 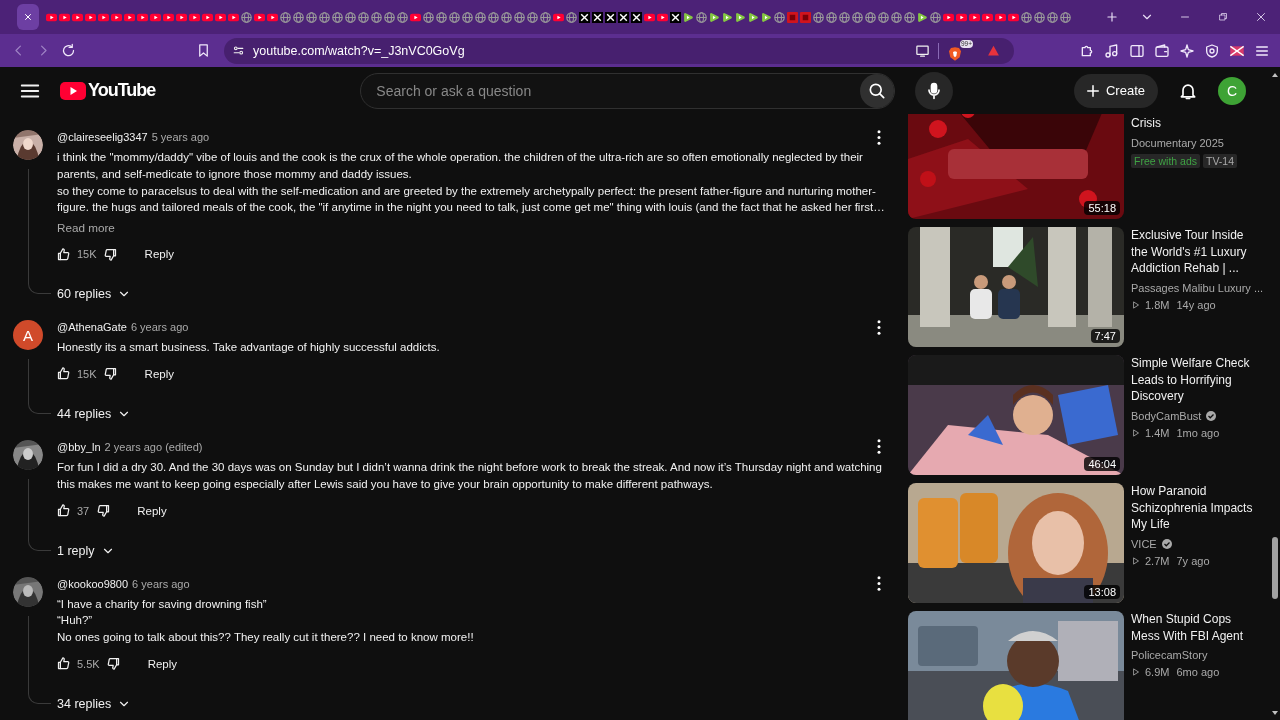 What do you see at coordinates (934, 90) in the screenshot?
I see `voice-search-button` at bounding box center [934, 90].